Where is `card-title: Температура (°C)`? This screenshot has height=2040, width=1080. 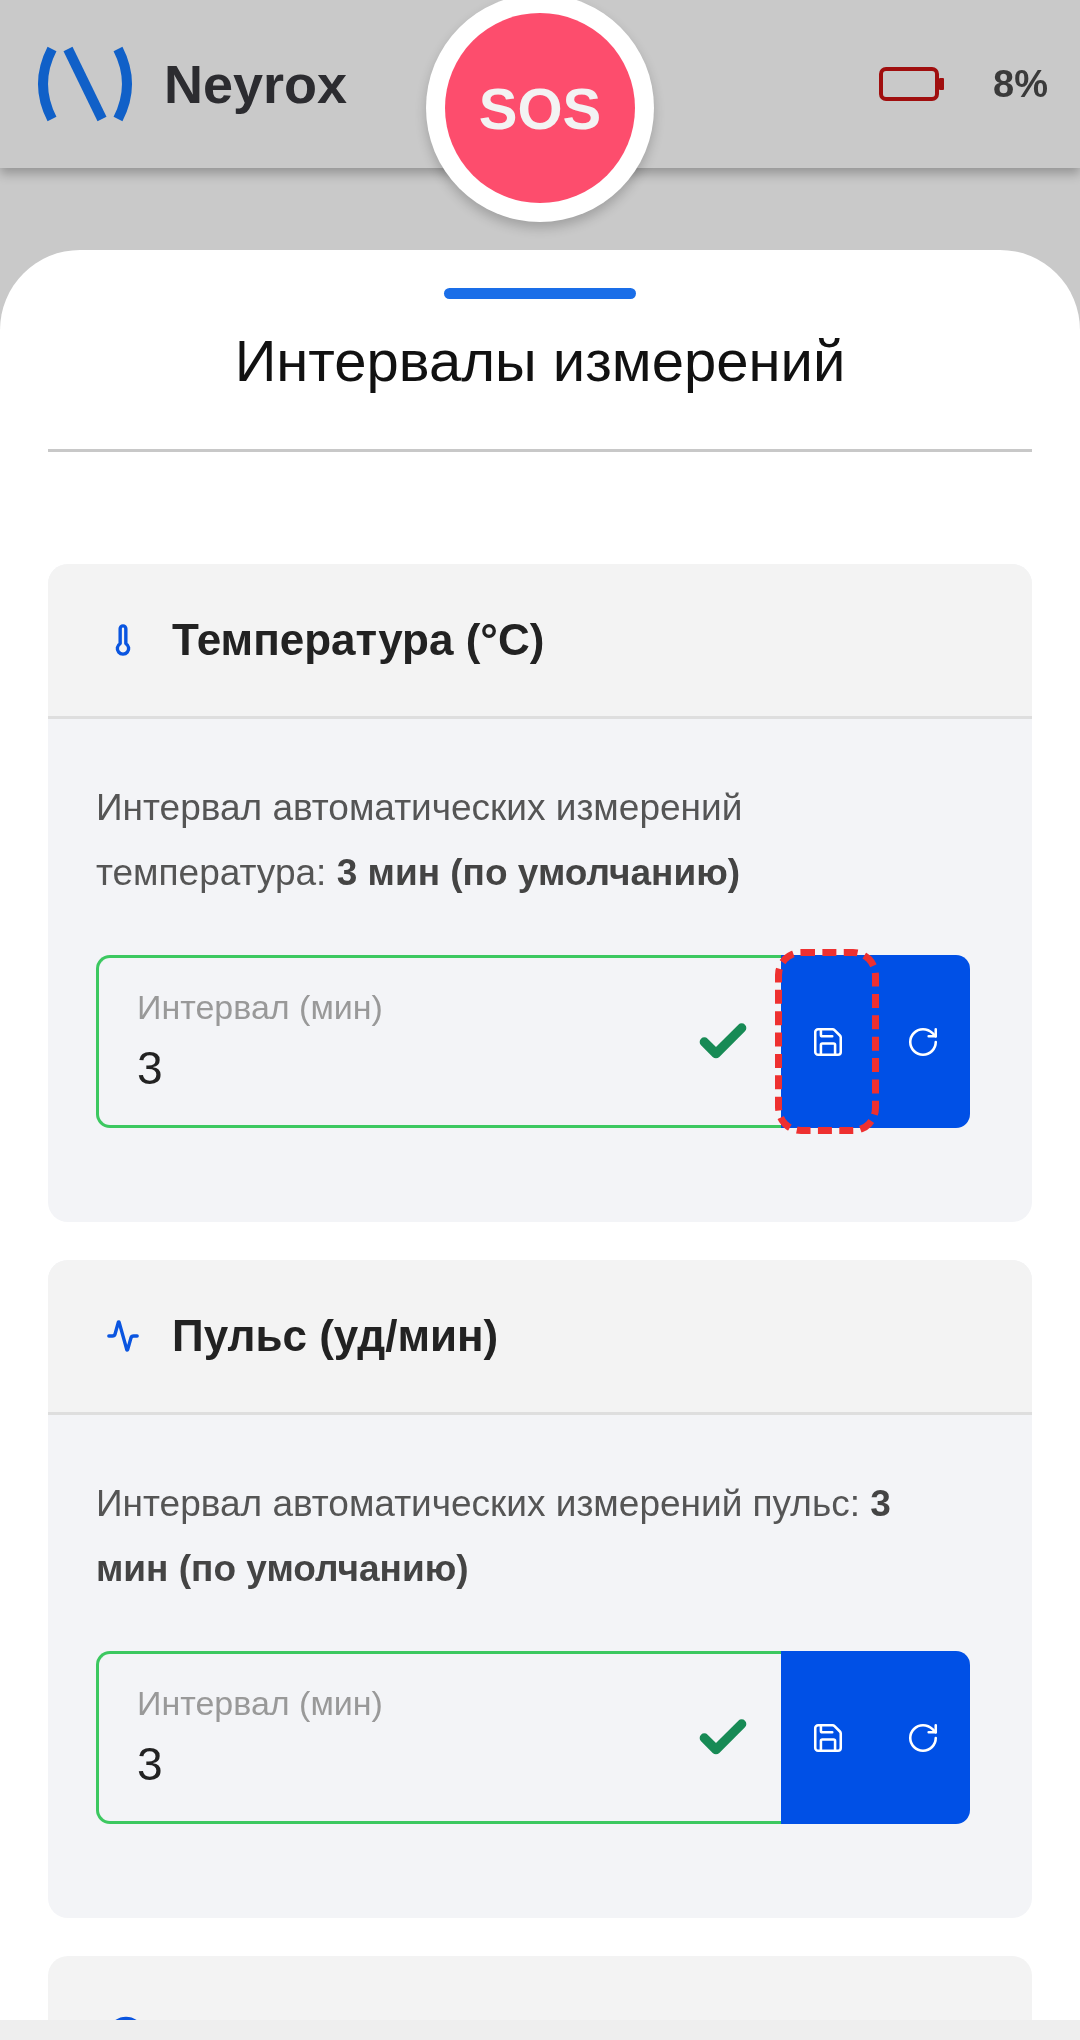 card-title: Температура (°C) is located at coordinates (358, 640).